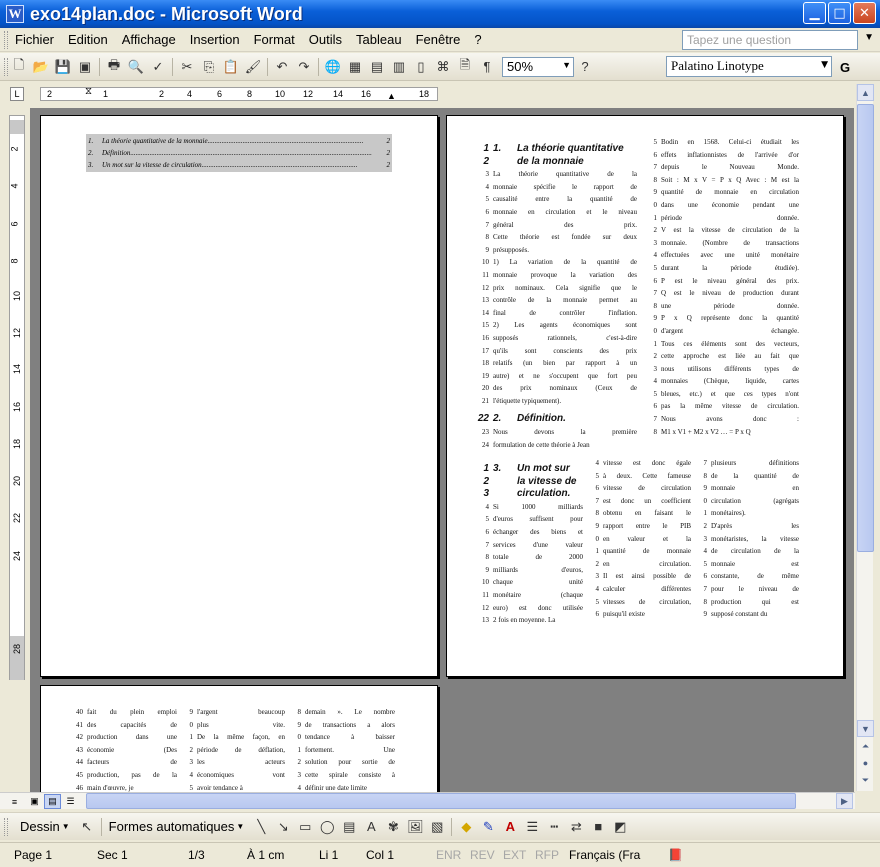 This screenshot has width=880, height=867. Describe the element at coordinates (132, 725) in the screenshot. I see `line-text: des capacités de` at that location.